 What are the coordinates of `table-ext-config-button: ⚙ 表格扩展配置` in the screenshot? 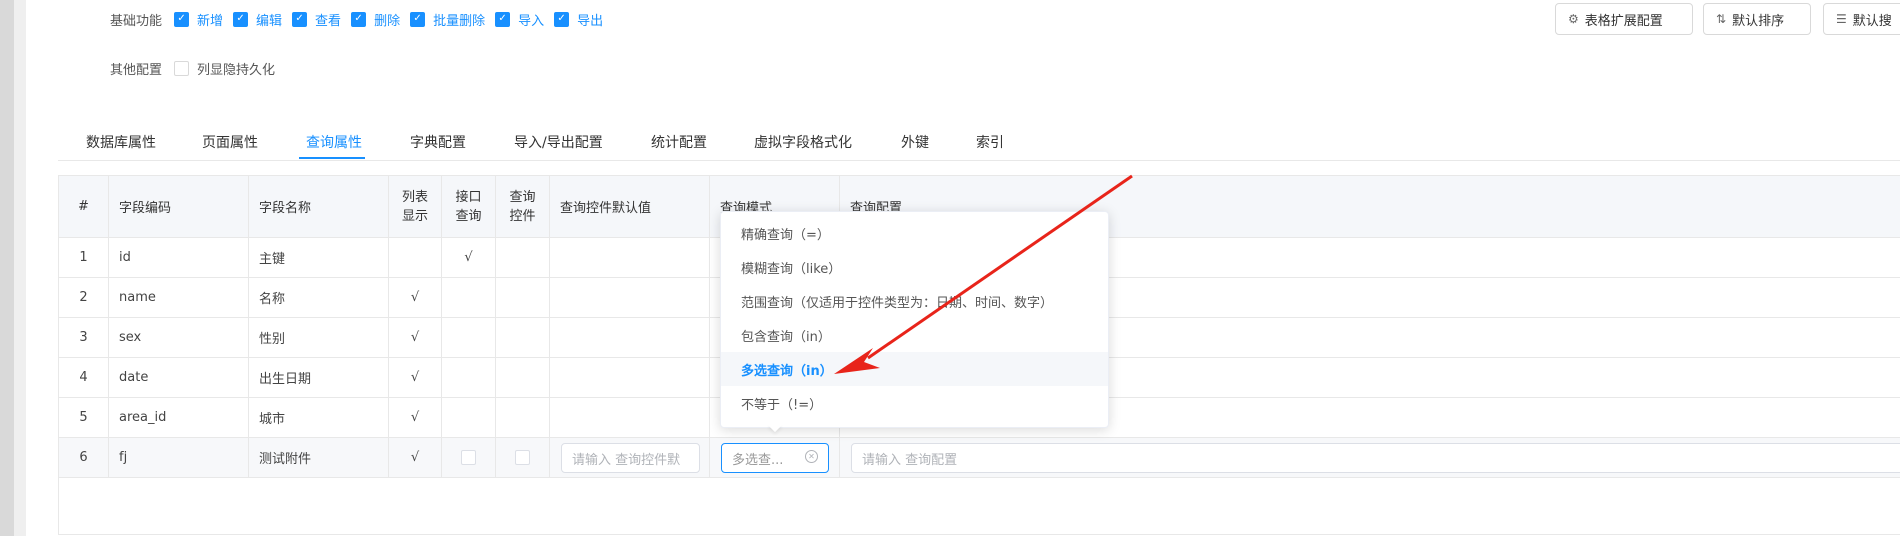 It's located at (1624, 19).